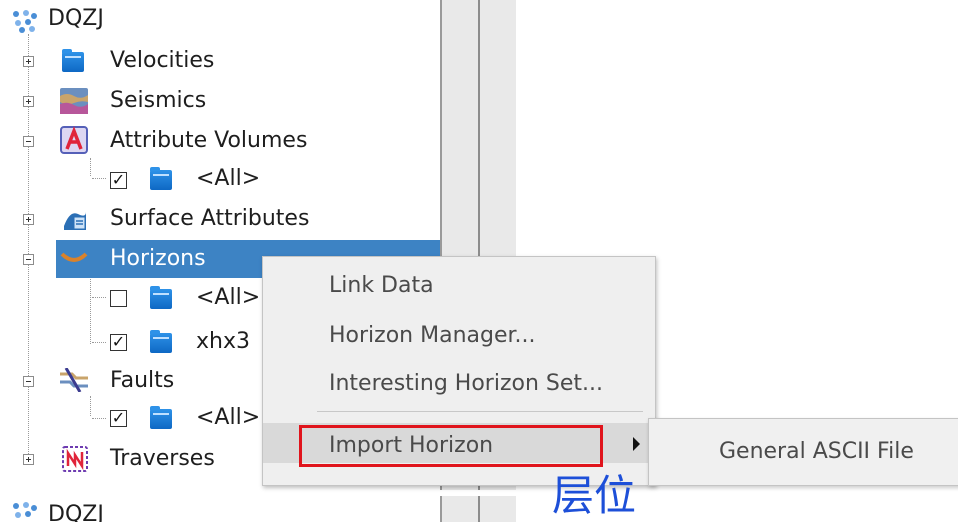 The height and width of the screenshot is (522, 958). I want to click on menu-item-general-ascii-file: General ASCII File, so click(816, 452).